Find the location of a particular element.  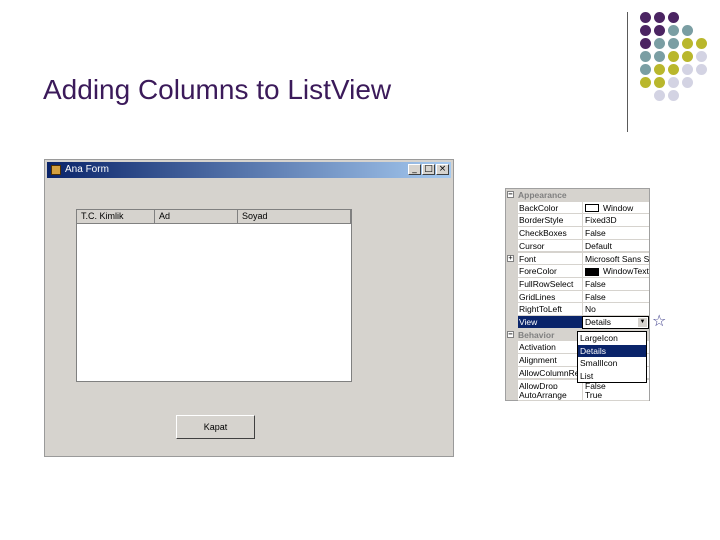

property-name: BackColor is located at coordinates (550, 208).